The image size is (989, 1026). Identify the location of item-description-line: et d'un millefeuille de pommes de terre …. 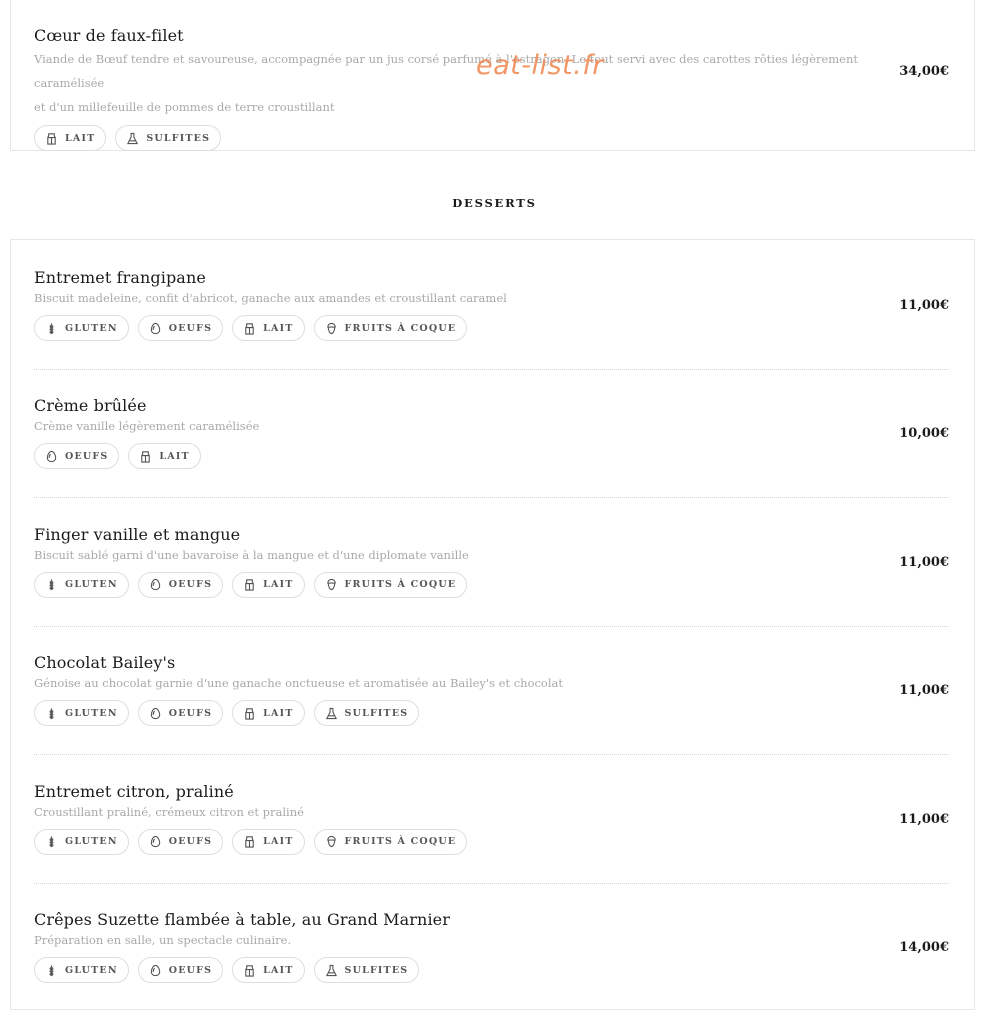
(184, 107).